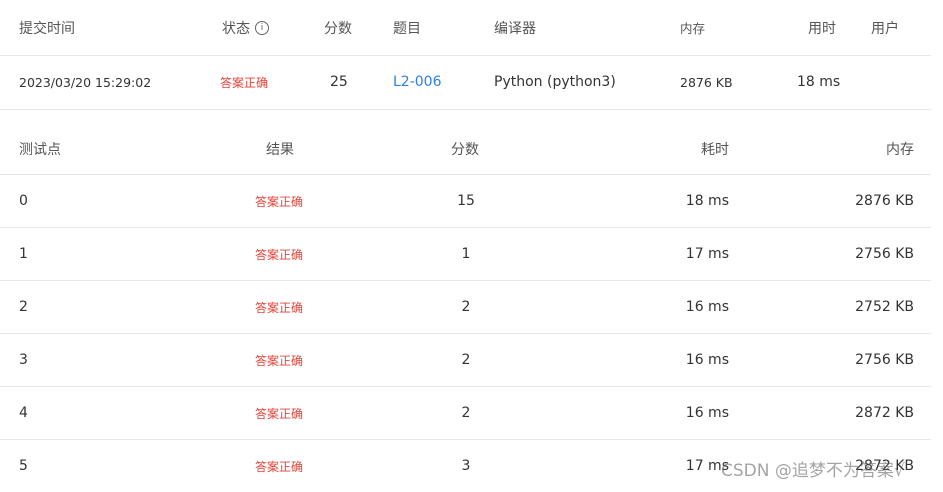 Image resolution: width=943 pixels, height=492 pixels. I want to click on testcase-memory: 2752 KB, so click(884, 307).